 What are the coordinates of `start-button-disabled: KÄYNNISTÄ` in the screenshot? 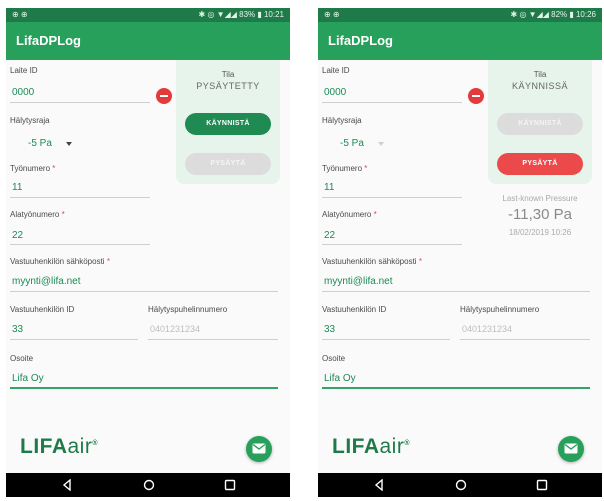 It's located at (540, 124).